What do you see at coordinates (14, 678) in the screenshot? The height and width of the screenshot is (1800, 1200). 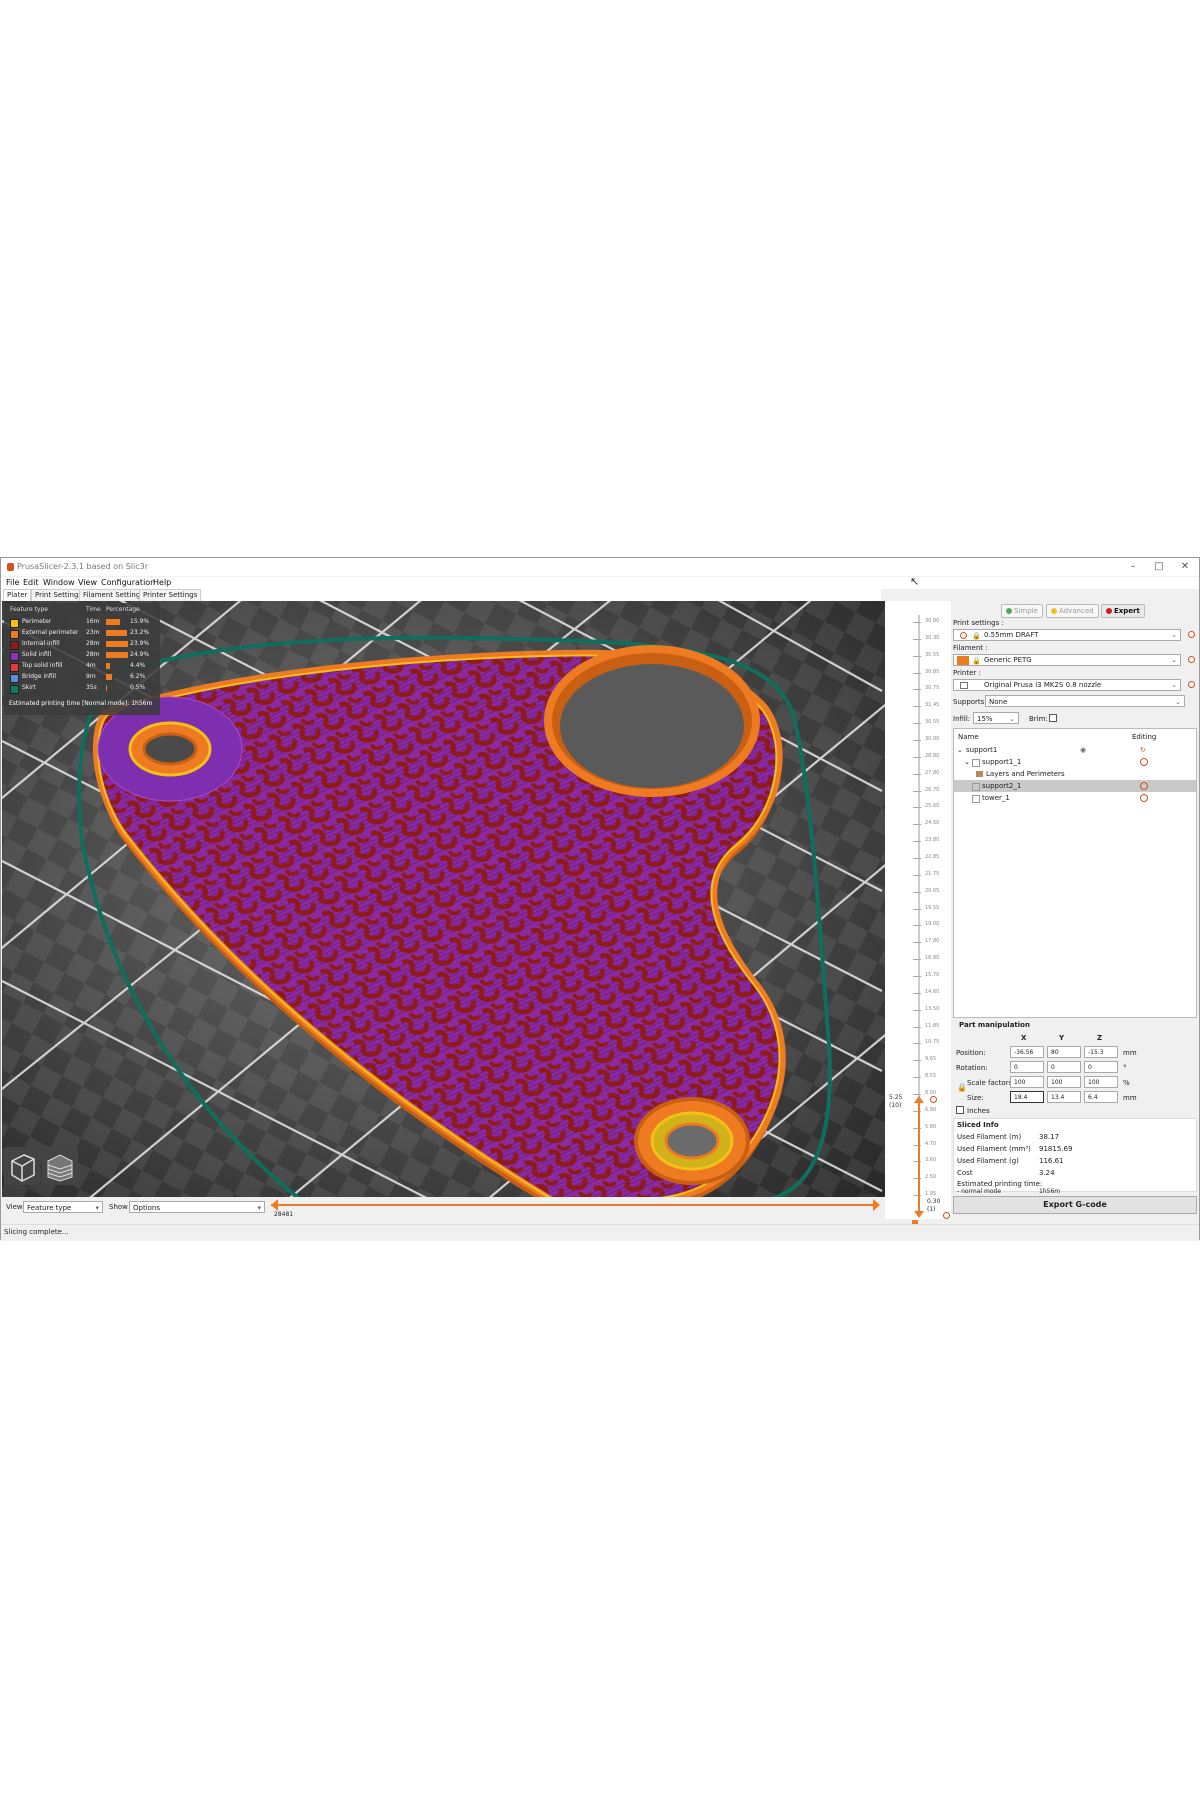 I see `legend-color-swatch` at bounding box center [14, 678].